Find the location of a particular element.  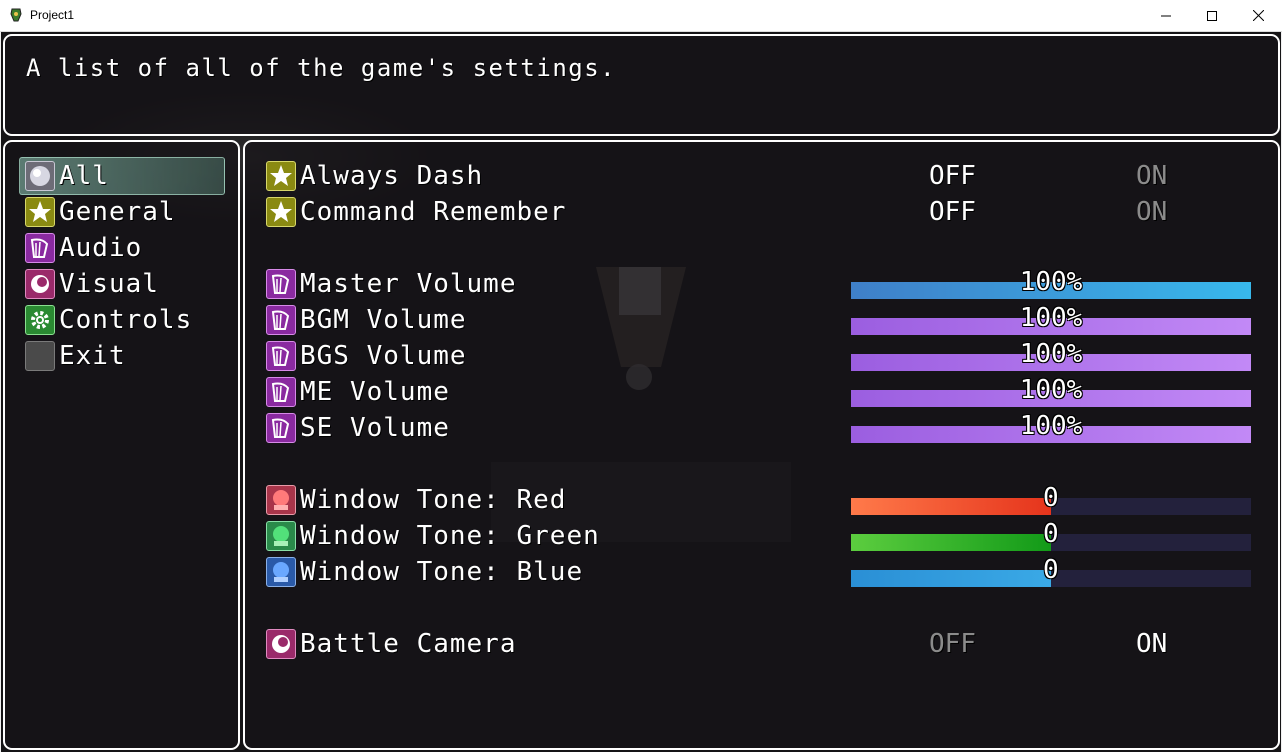

app-icon is located at coordinates (16, 15).